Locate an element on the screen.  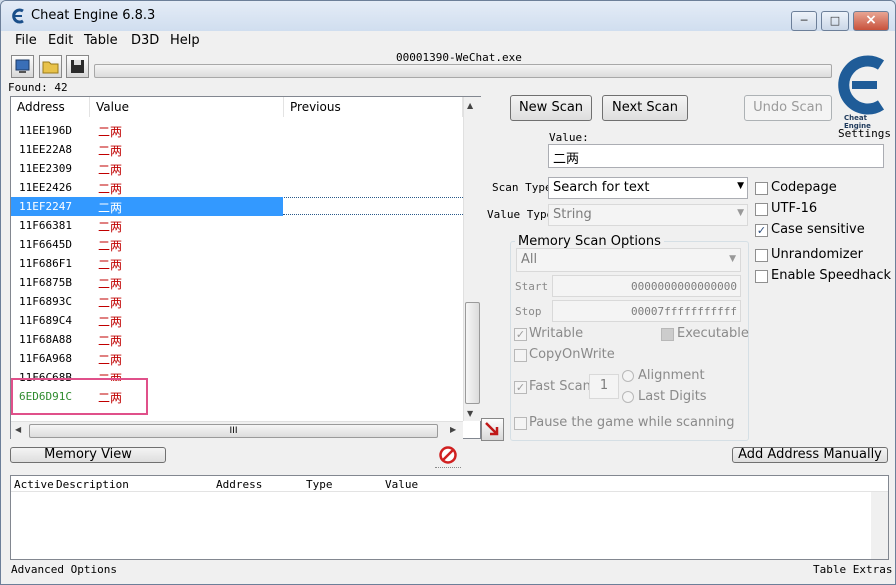
alignment-radio is located at coordinates (628, 376).